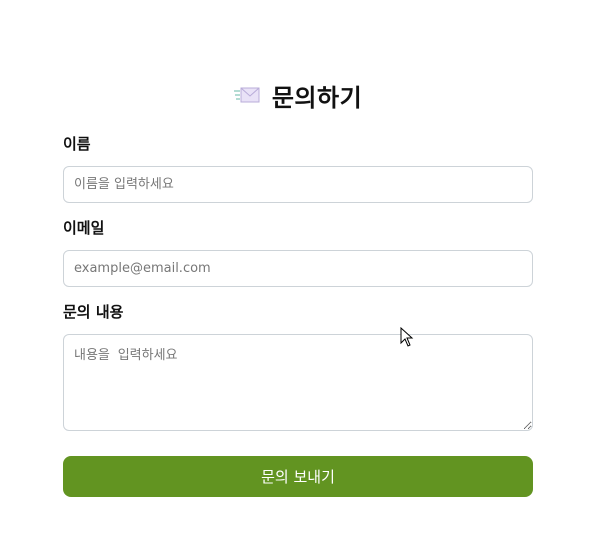 The width and height of the screenshot is (600, 548). Describe the element at coordinates (407, 336) in the screenshot. I see `mouse-cursor-icon` at that location.